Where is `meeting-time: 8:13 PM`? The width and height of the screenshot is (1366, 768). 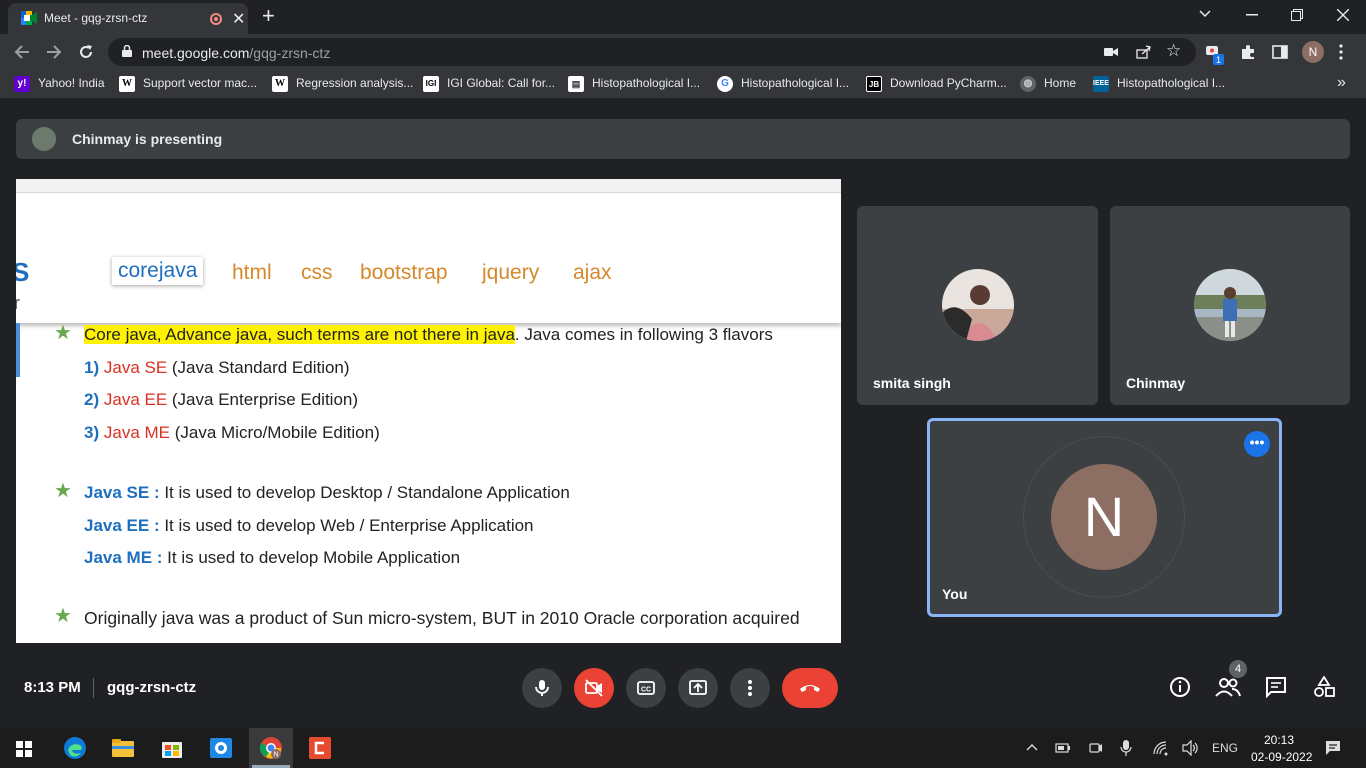 meeting-time: 8:13 PM is located at coordinates (52, 687).